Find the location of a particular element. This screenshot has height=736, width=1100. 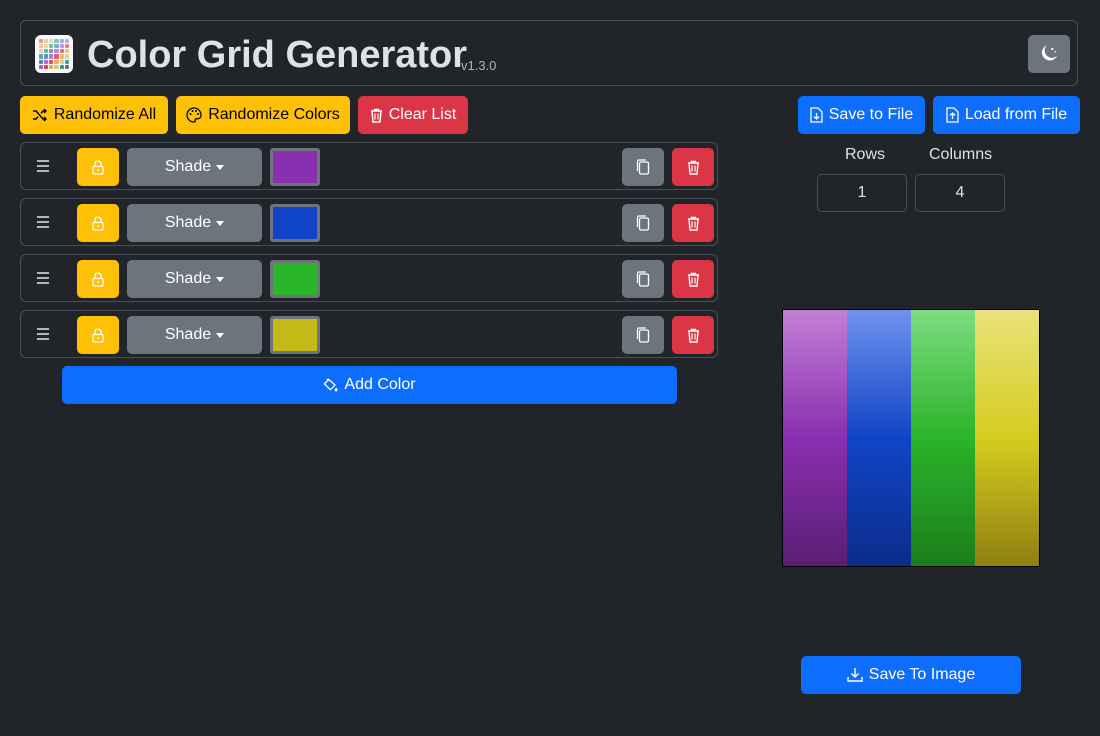

download-icon is located at coordinates (855, 675).